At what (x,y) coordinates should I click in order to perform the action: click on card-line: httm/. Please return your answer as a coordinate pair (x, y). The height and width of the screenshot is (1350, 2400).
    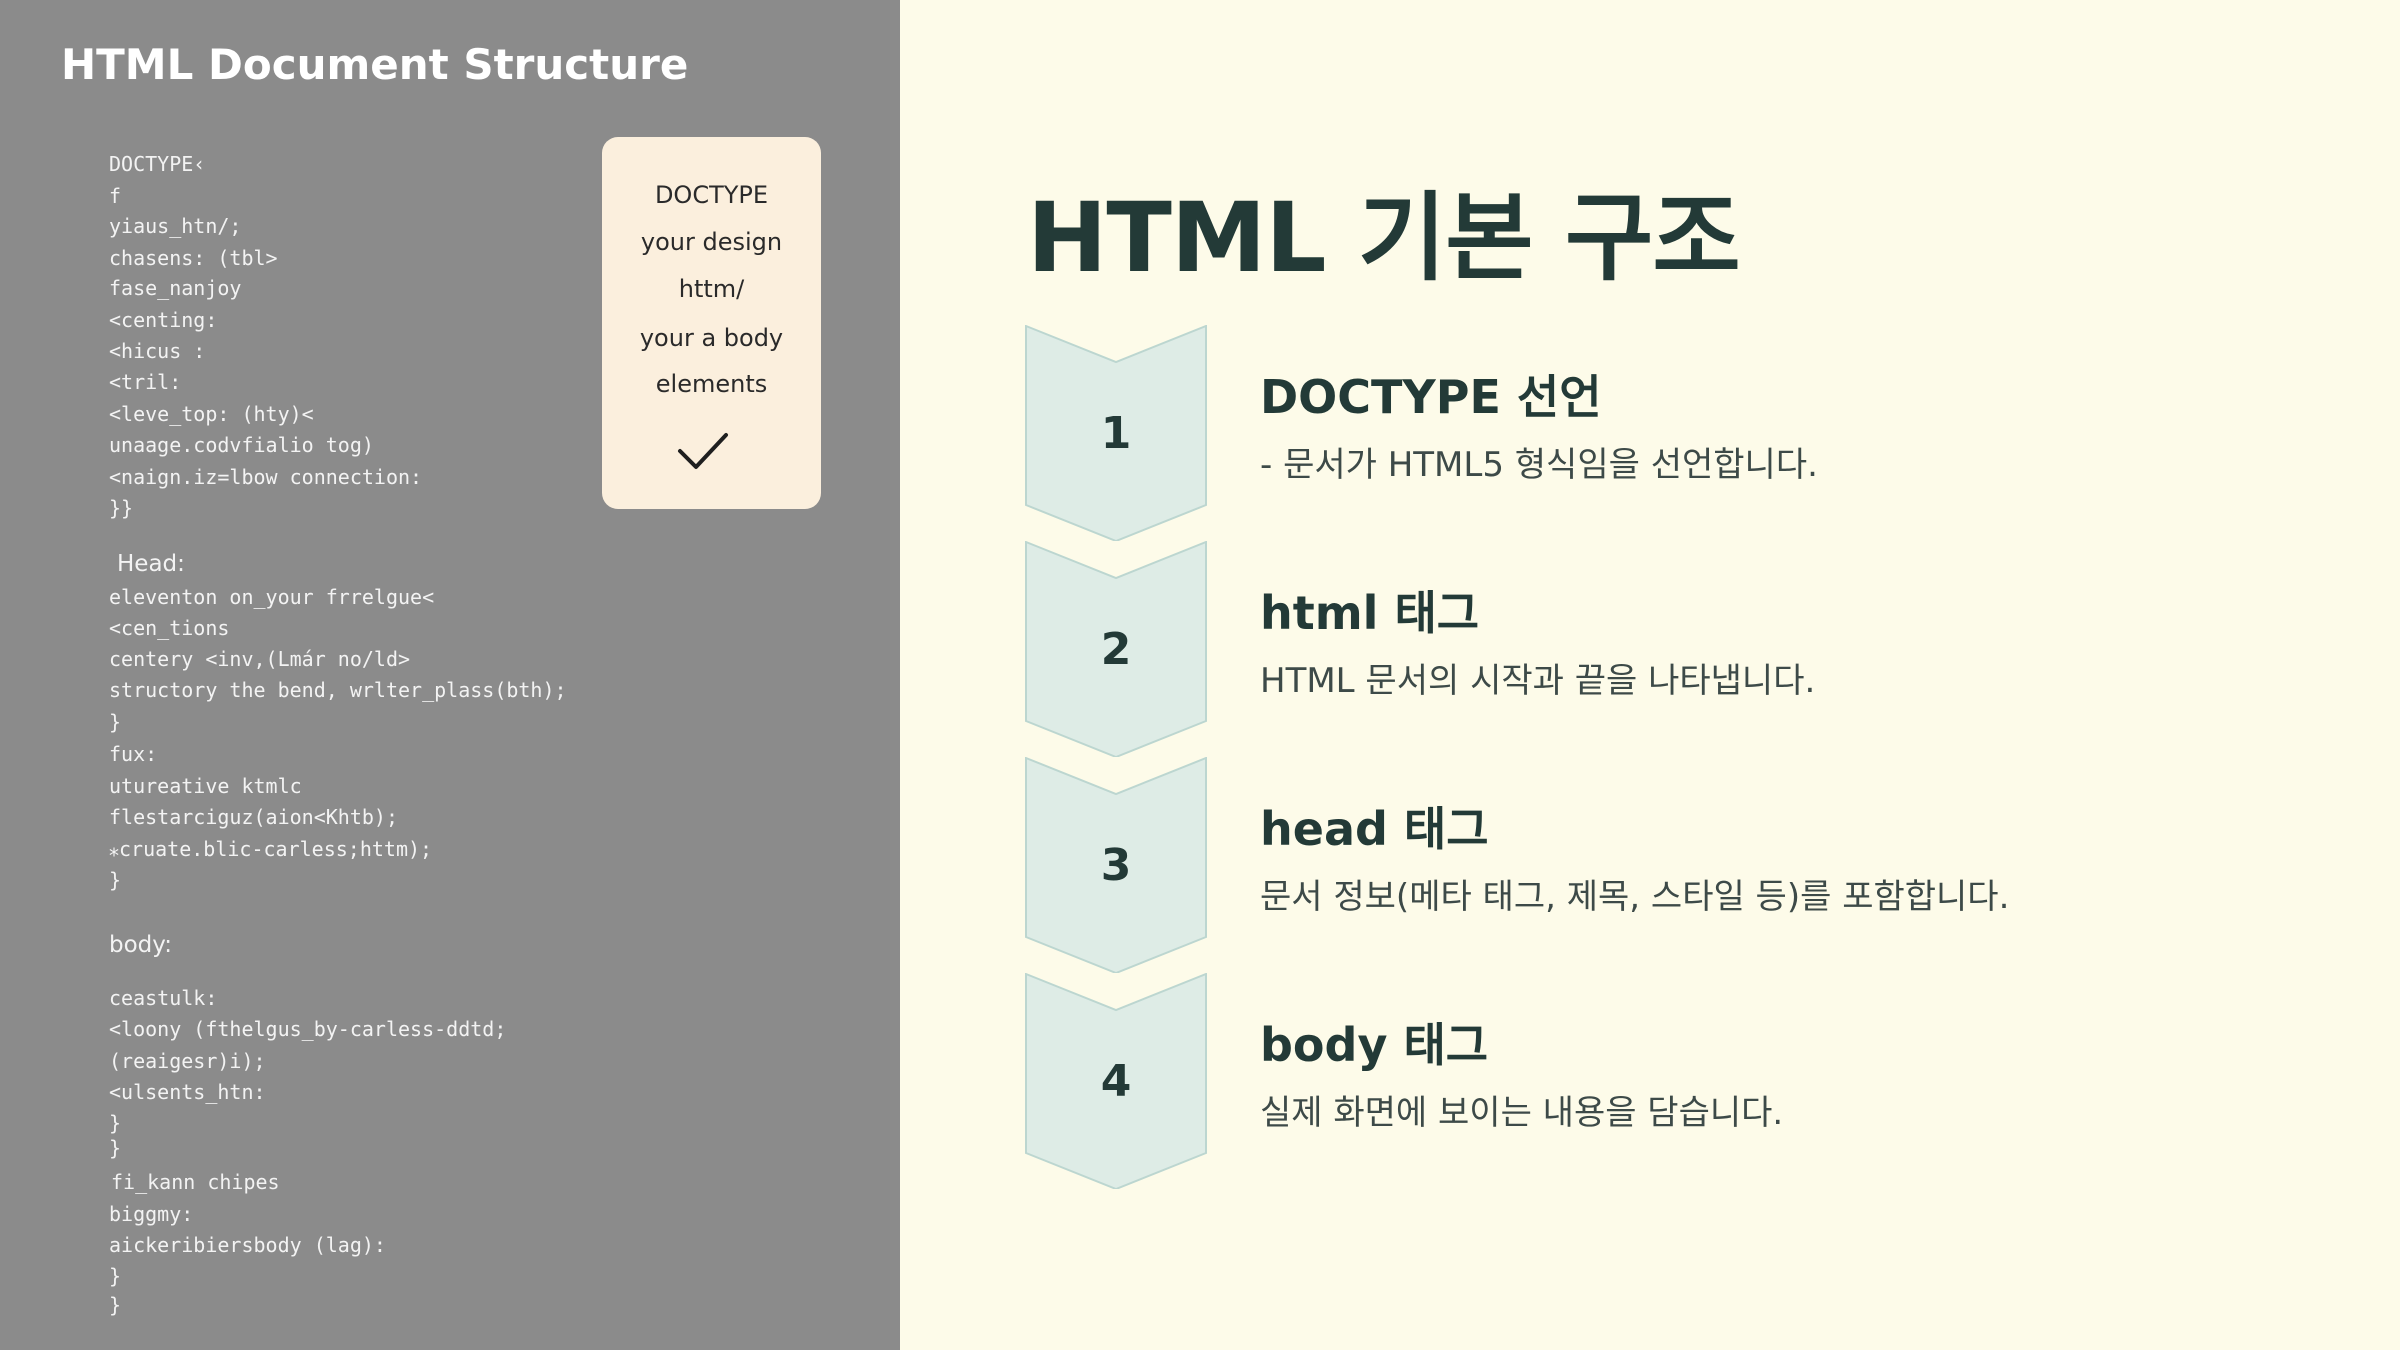
    Looking at the image, I should click on (711, 289).